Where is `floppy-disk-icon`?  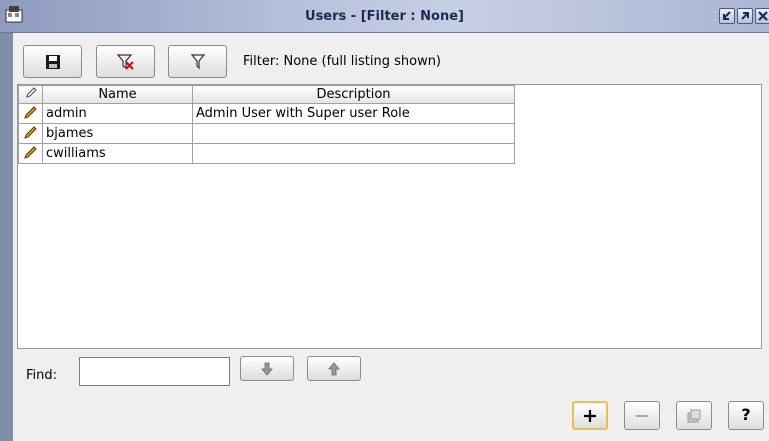 floppy-disk-icon is located at coordinates (52, 62).